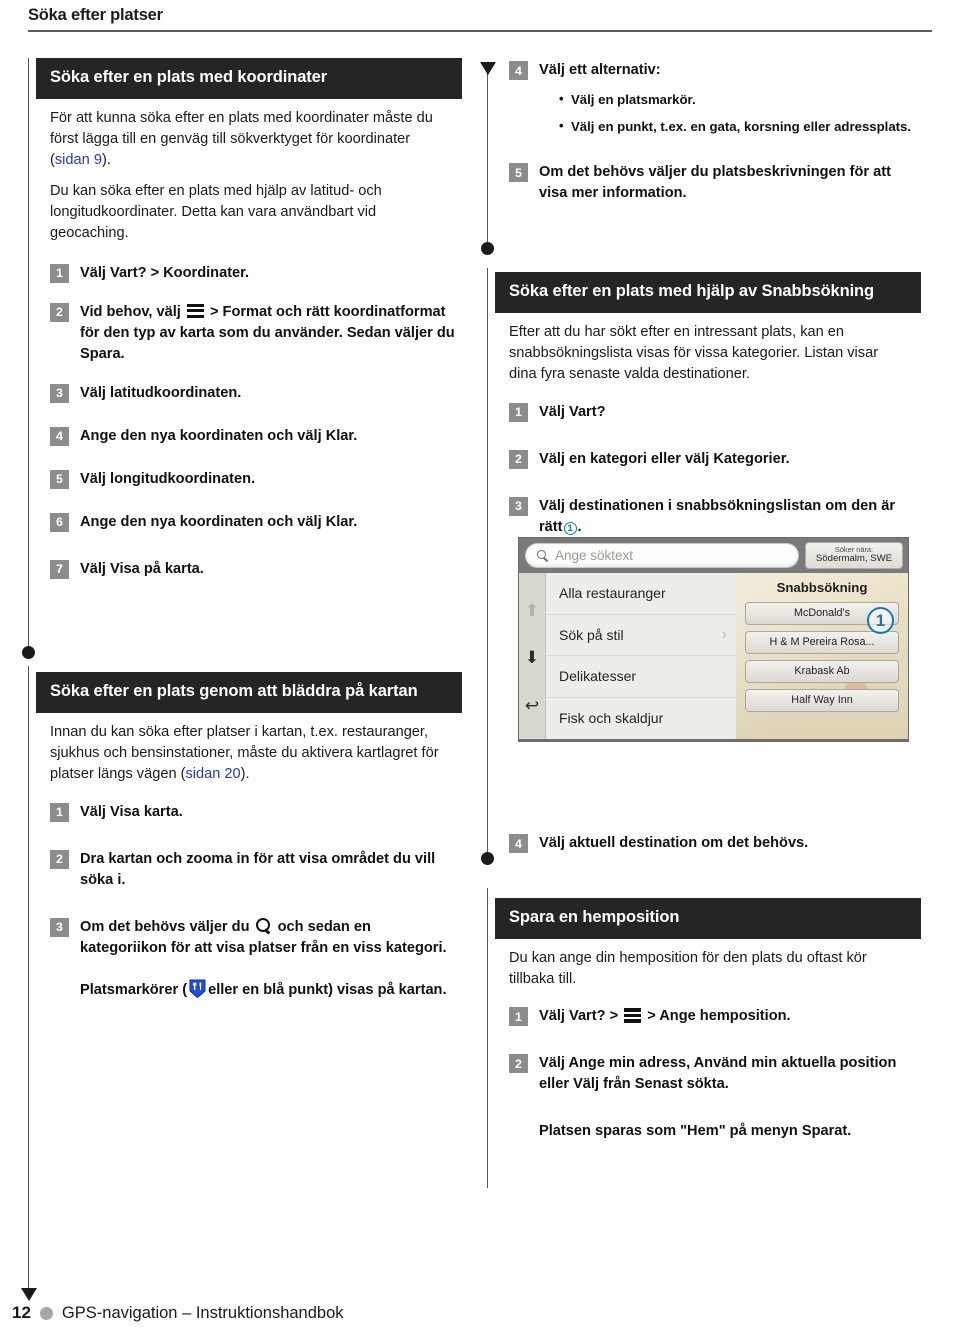  Describe the element at coordinates (822, 700) in the screenshot. I see `quick-search-item: Half Way Inn` at that location.